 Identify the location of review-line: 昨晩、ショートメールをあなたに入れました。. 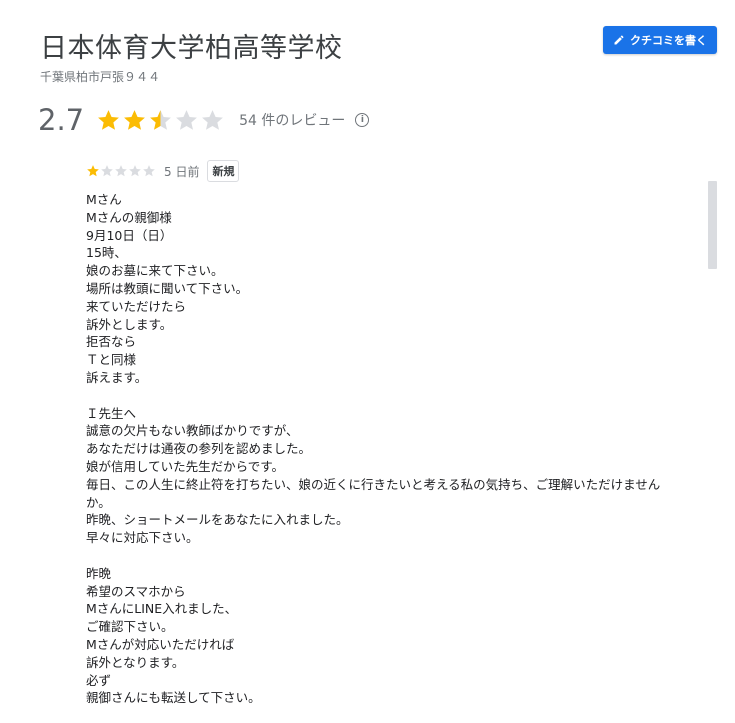
(217, 520).